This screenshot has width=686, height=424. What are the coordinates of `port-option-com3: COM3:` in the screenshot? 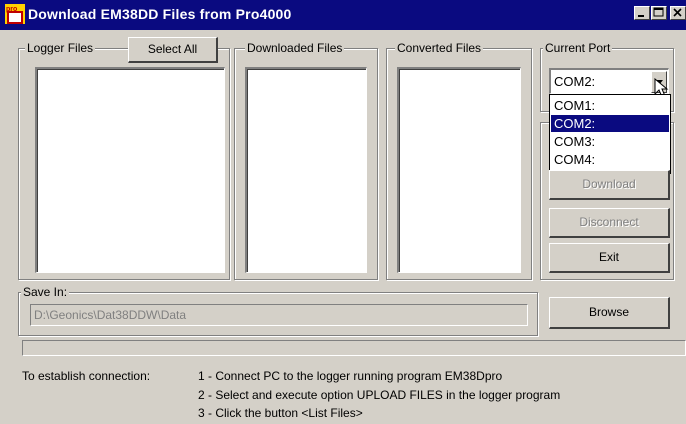 It's located at (610, 141).